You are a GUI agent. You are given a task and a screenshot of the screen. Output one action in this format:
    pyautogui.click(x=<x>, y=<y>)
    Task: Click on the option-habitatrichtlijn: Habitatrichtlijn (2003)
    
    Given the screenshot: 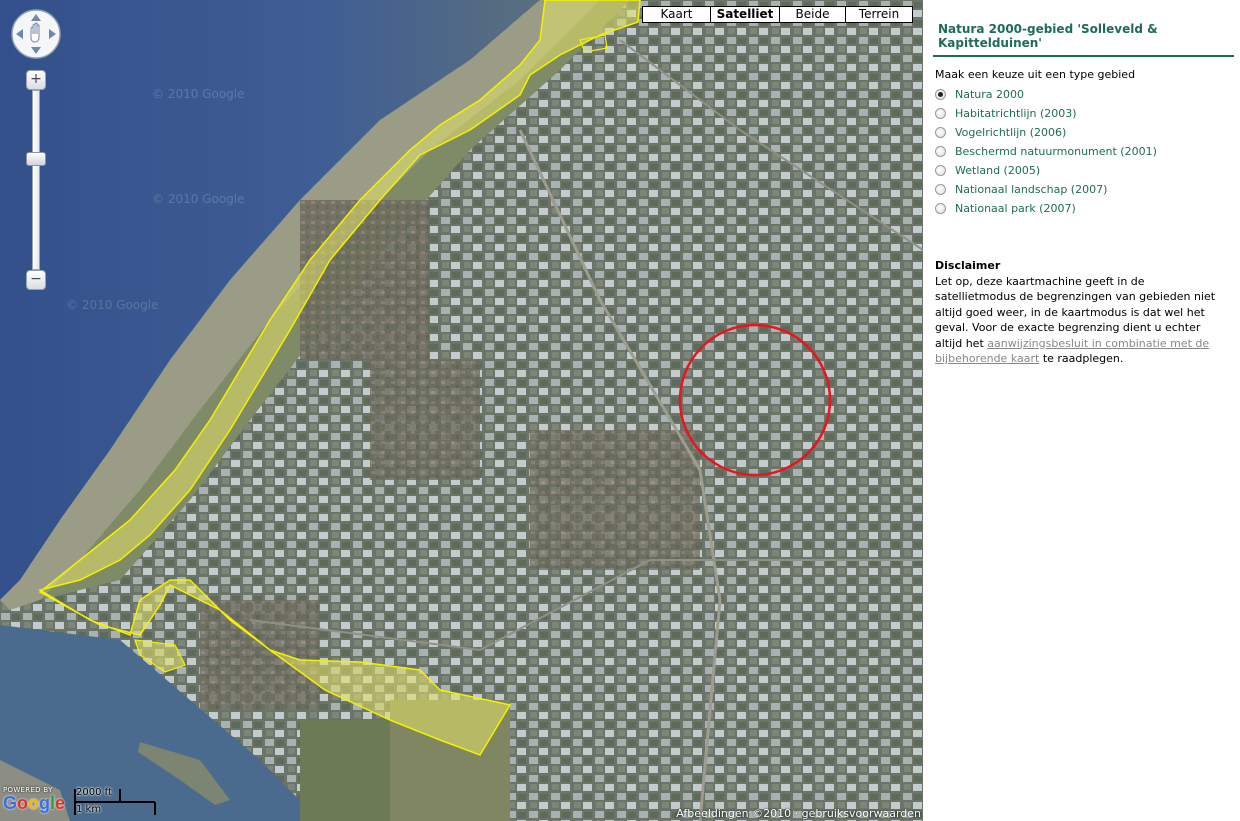 What is the action you would take?
    pyautogui.click(x=1046, y=113)
    